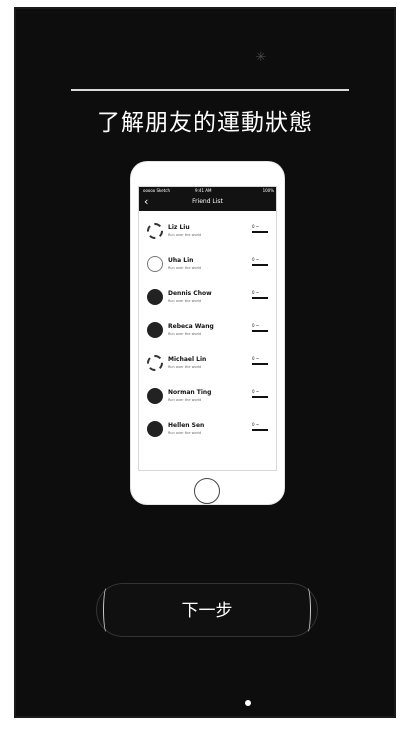 This screenshot has width=410, height=731. Describe the element at coordinates (207, 266) in the screenshot. I see `list-item: Uha Lin Run over the world 0 ~` at that location.